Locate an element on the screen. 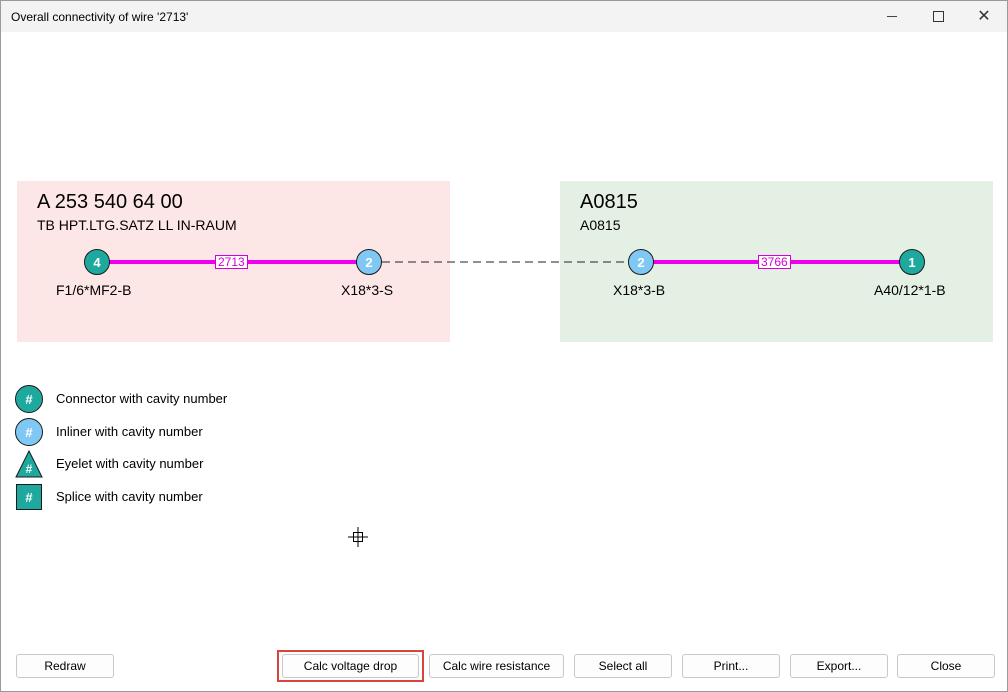 The width and height of the screenshot is (1008, 692). inliner-icon: # is located at coordinates (29, 432).